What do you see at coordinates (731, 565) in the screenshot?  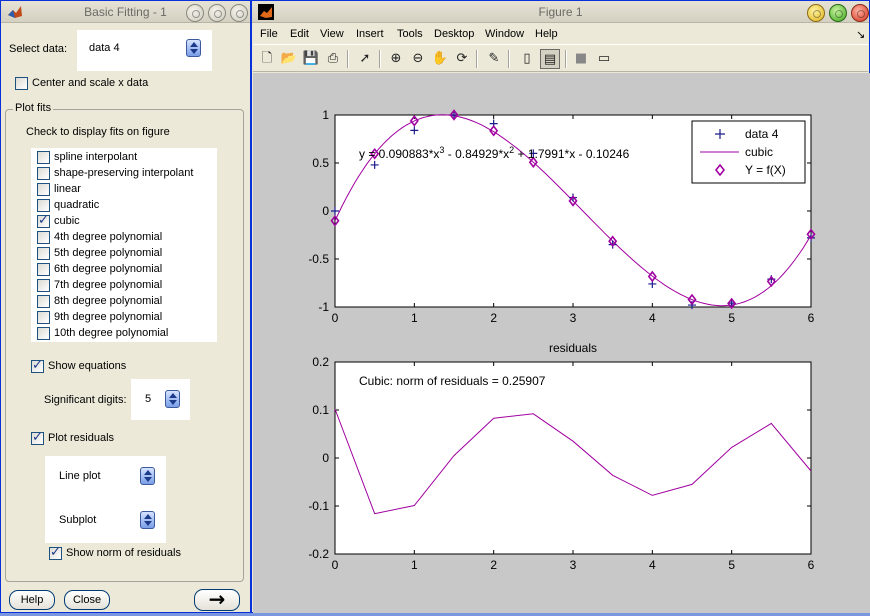 I see `residual-plot-x-tick-label: 5` at bounding box center [731, 565].